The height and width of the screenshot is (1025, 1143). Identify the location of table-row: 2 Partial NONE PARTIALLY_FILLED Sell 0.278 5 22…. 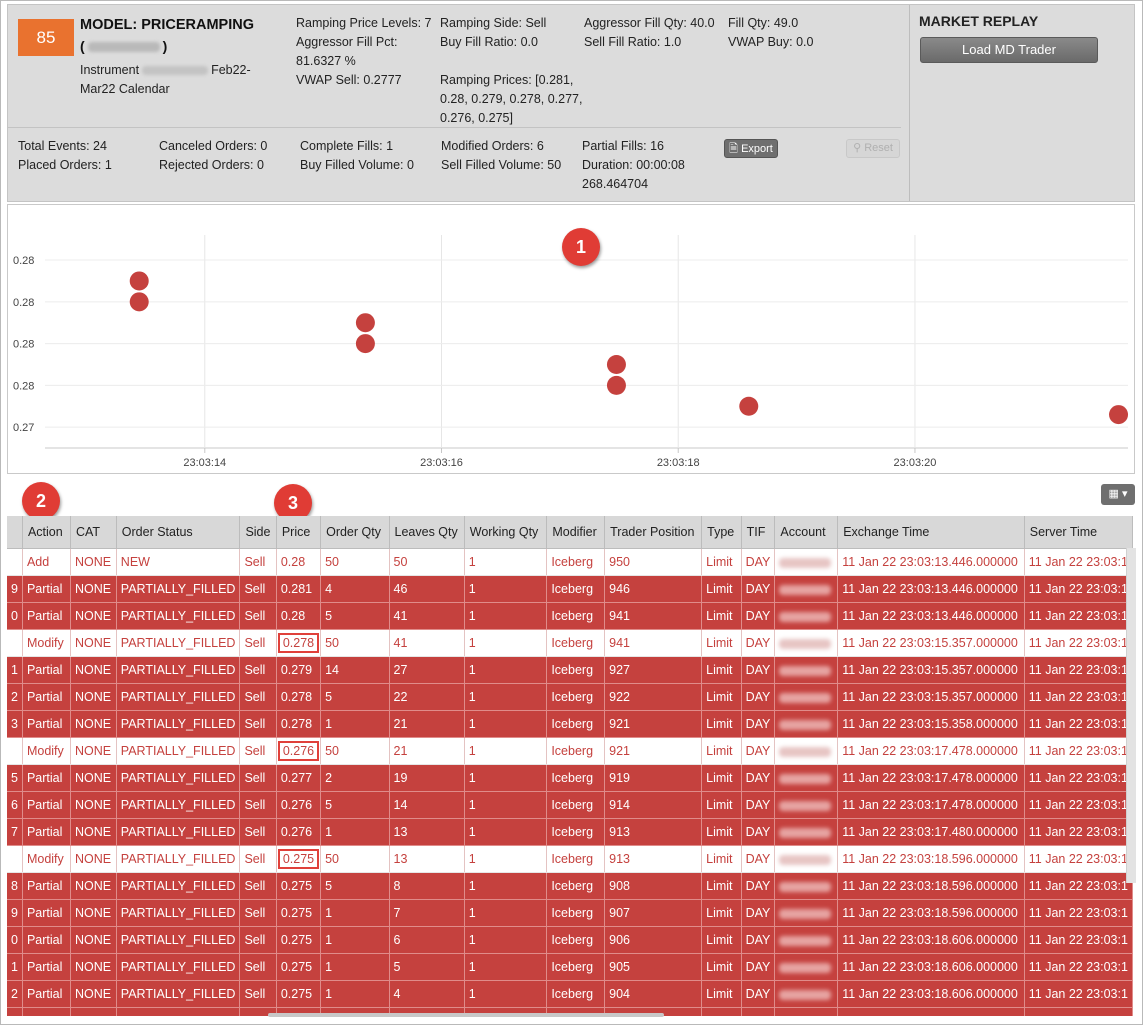
(570, 697).